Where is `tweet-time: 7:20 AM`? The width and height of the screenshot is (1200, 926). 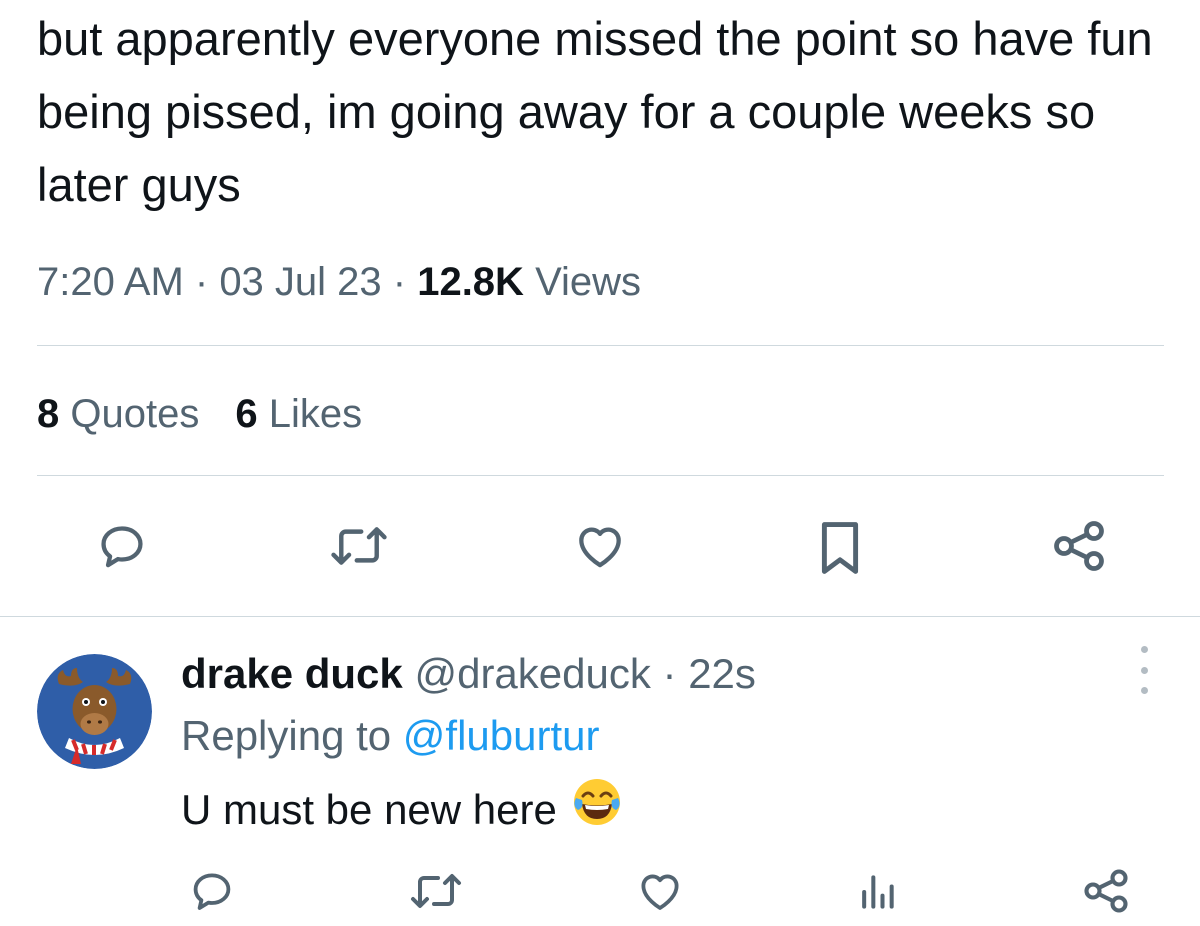
tweet-time: 7:20 AM is located at coordinates (110, 282).